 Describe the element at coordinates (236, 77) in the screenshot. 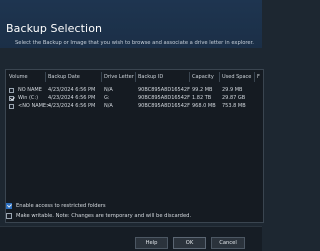

I see `column-used-space: Used Space` at that location.